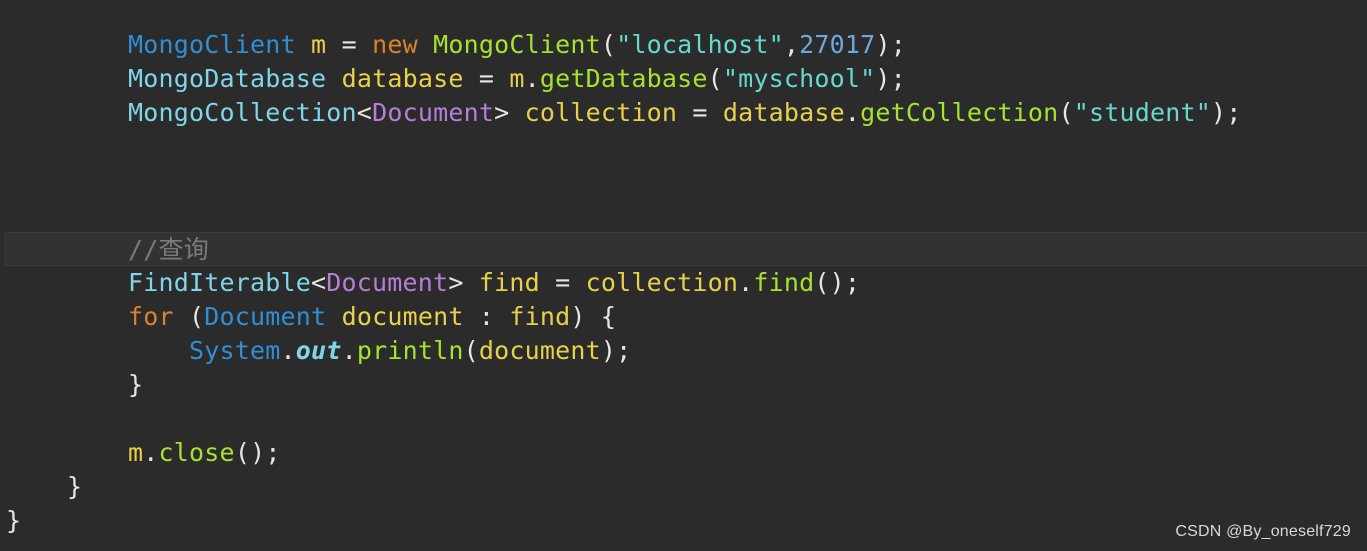 The height and width of the screenshot is (551, 1367). Describe the element at coordinates (683, 351) in the screenshot. I see `code-line: System.out.println(document);` at that location.